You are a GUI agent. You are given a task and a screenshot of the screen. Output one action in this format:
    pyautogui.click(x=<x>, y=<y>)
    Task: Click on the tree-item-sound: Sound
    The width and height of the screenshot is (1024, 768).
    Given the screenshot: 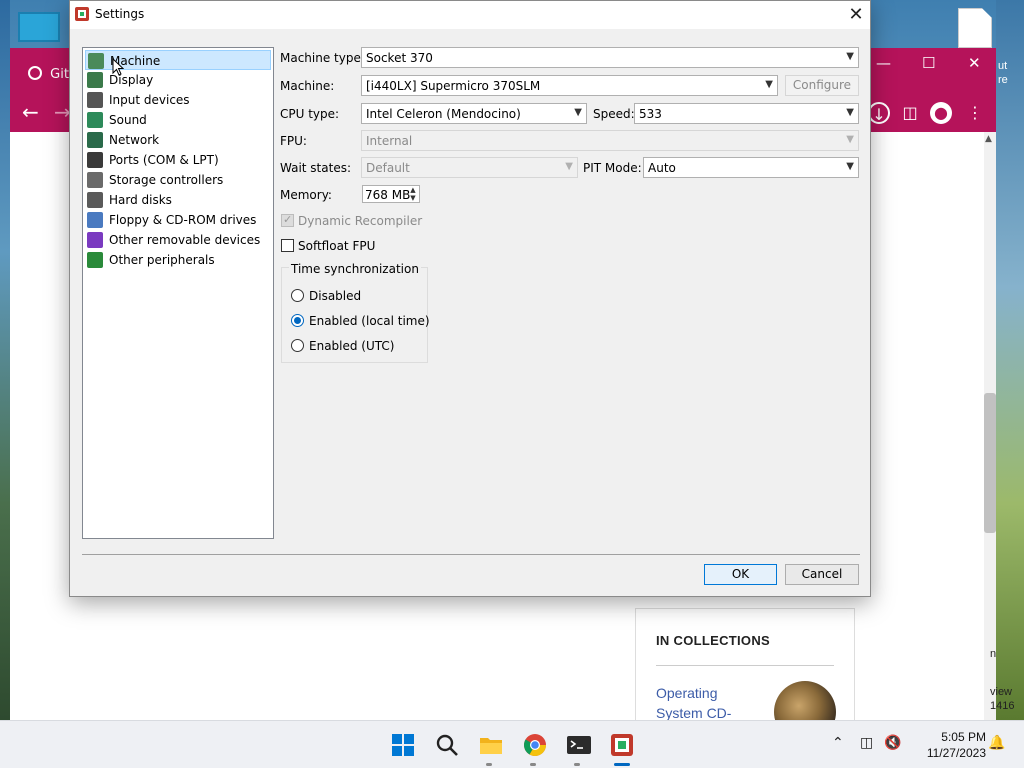 What is the action you would take?
    pyautogui.click(x=178, y=120)
    